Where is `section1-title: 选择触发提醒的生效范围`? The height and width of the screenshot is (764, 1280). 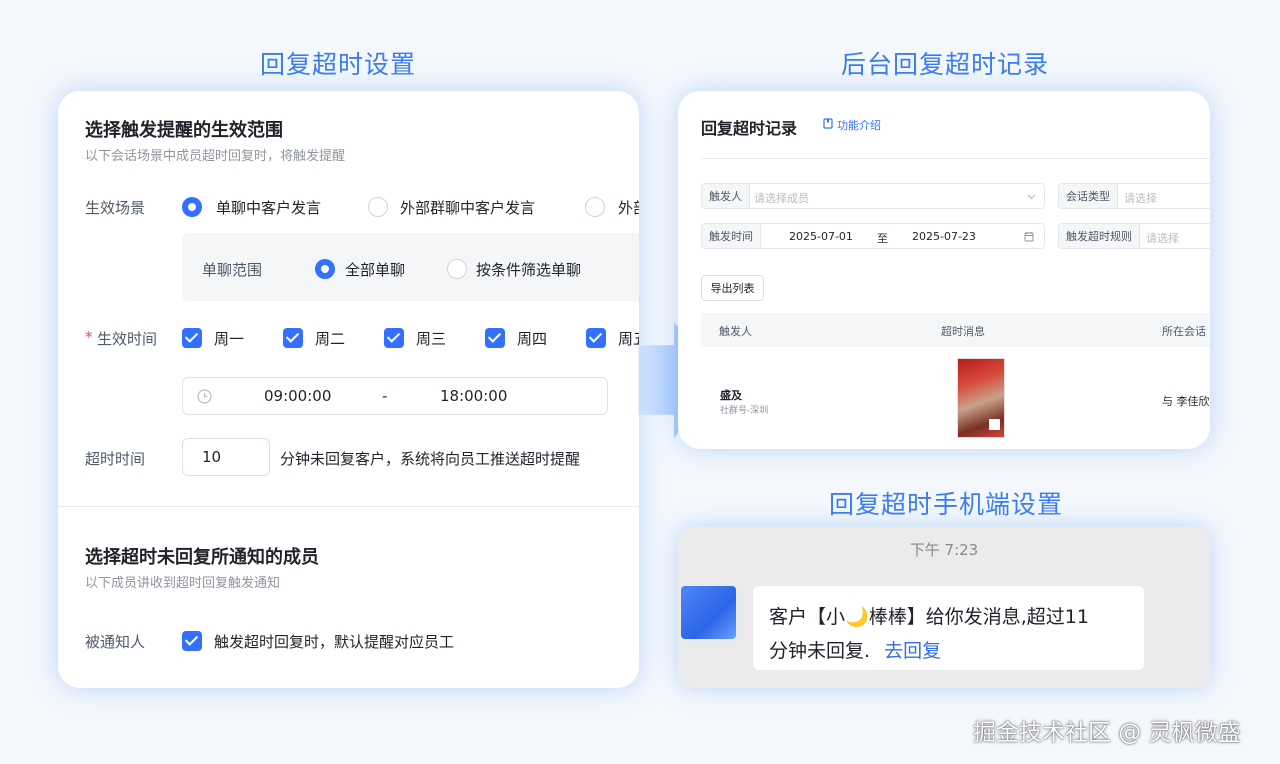 section1-title: 选择触发提醒的生效范围 is located at coordinates (184, 130).